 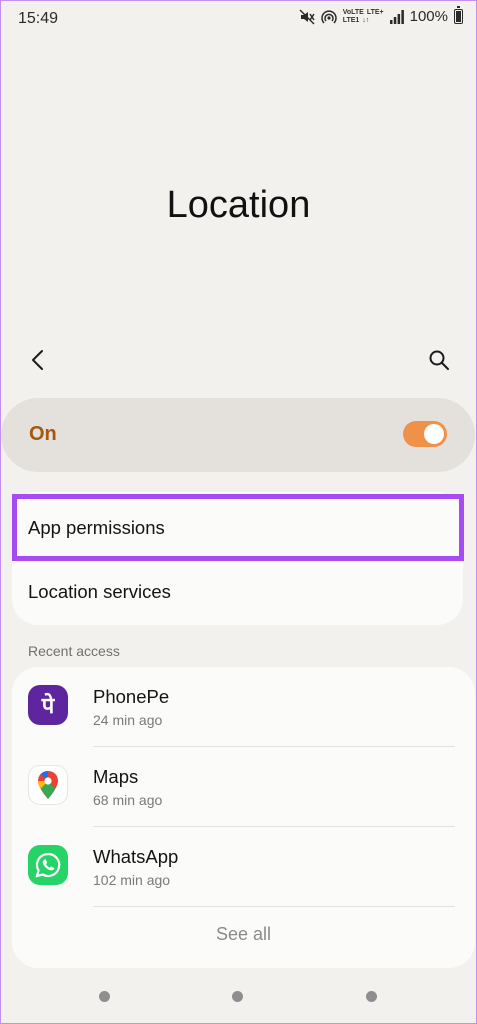 I want to click on app-name: WhatsApp, so click(x=136, y=856).